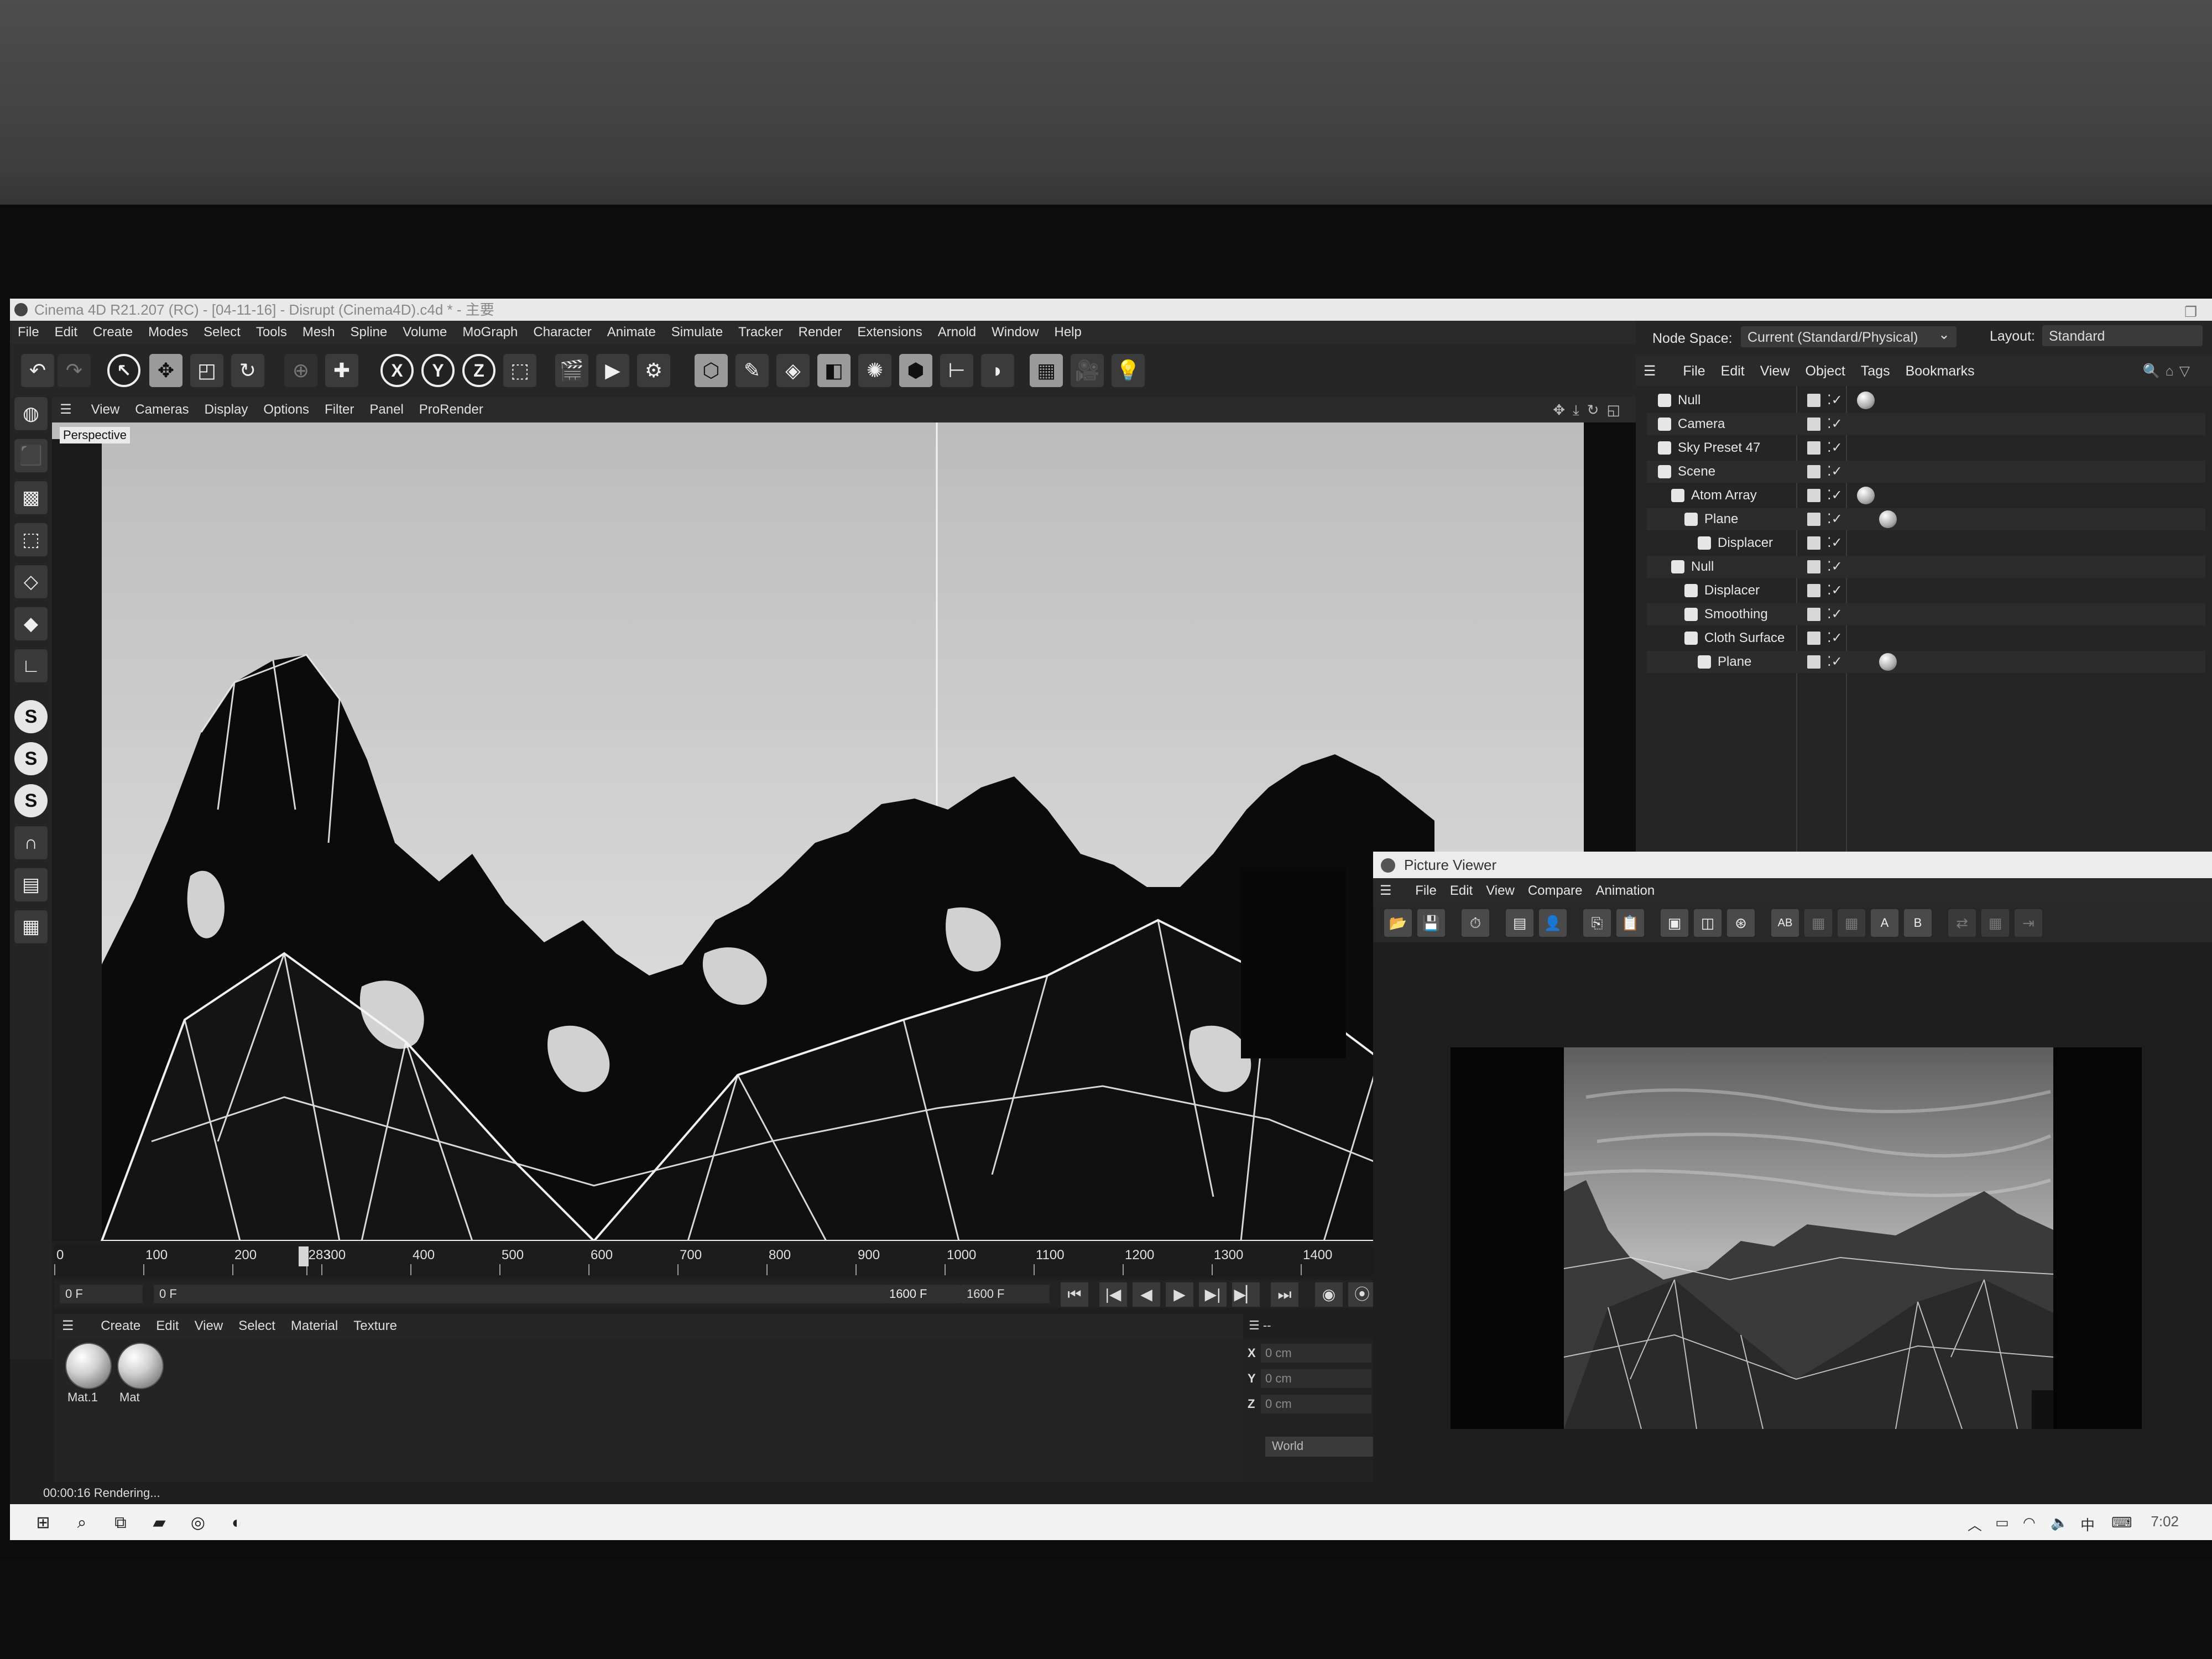  I want to click on picture-viewer-menu-animation: Animation, so click(1626, 891).